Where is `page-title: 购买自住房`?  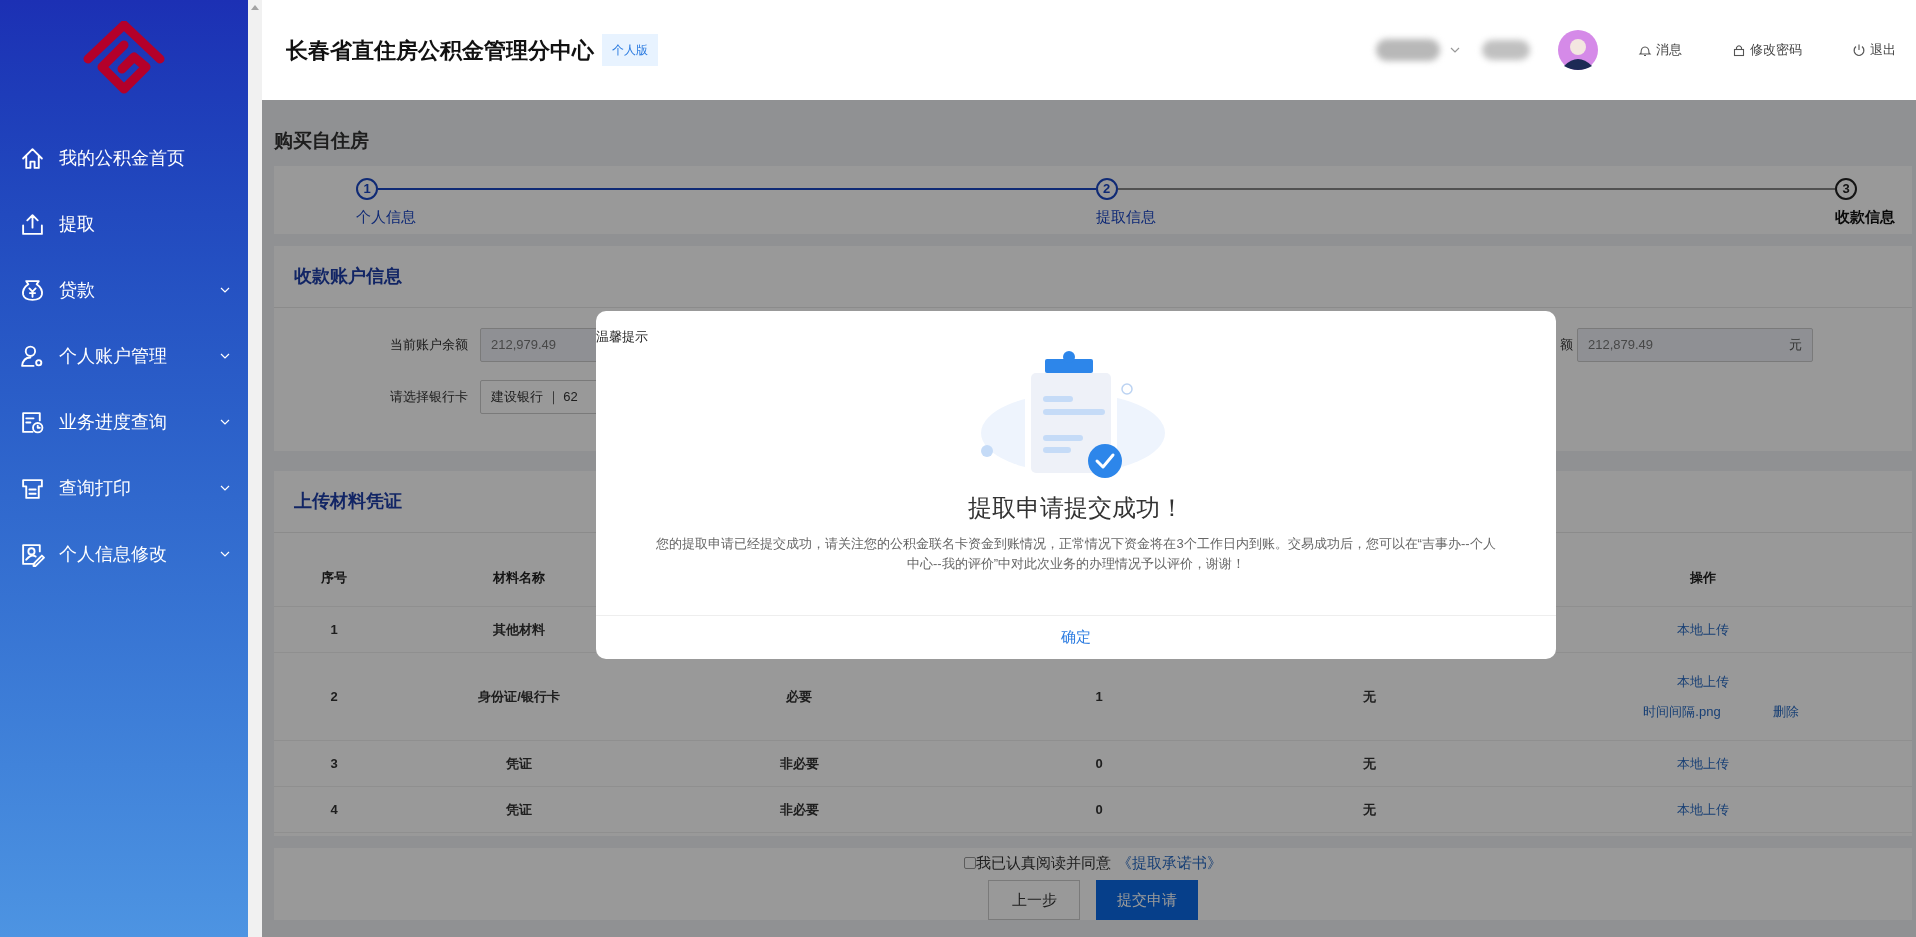 page-title: 购买自住房 is located at coordinates (321, 141).